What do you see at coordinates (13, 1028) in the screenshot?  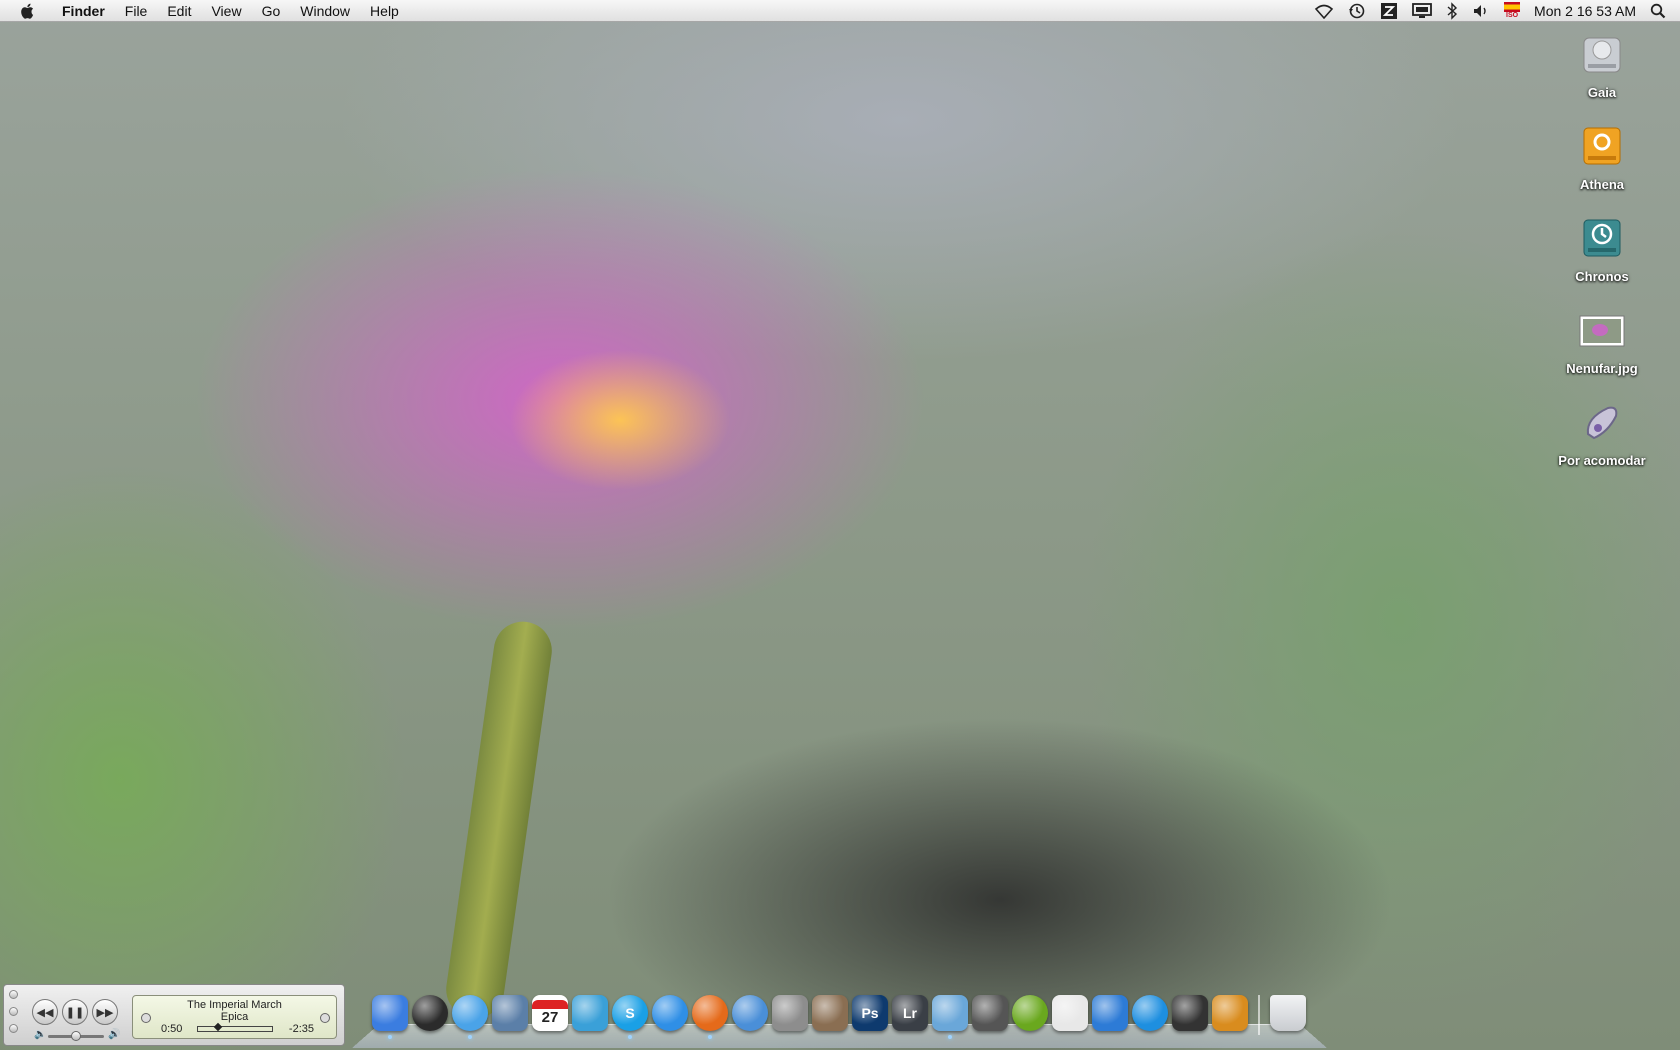 I see `zoom-button` at bounding box center [13, 1028].